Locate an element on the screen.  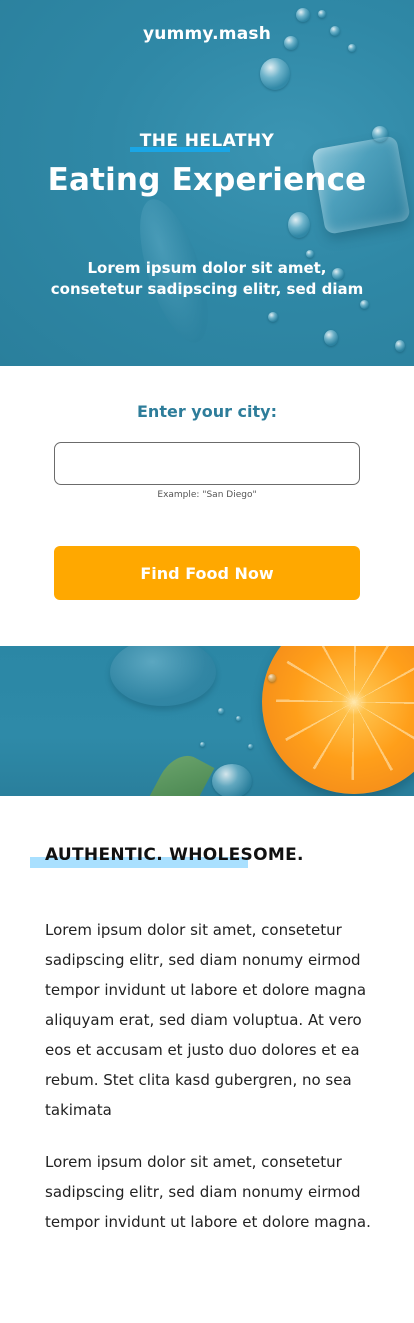
hero-subtitle-line: consetetur sadipscing elitr, sed diam is located at coordinates (207, 289).